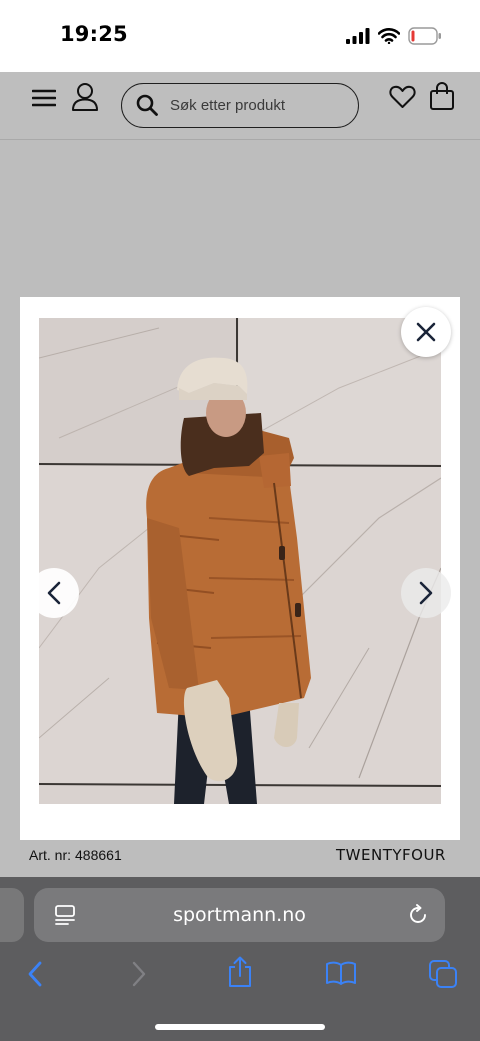 This screenshot has width=480, height=1041. I want to click on heart-icon, so click(402, 97).